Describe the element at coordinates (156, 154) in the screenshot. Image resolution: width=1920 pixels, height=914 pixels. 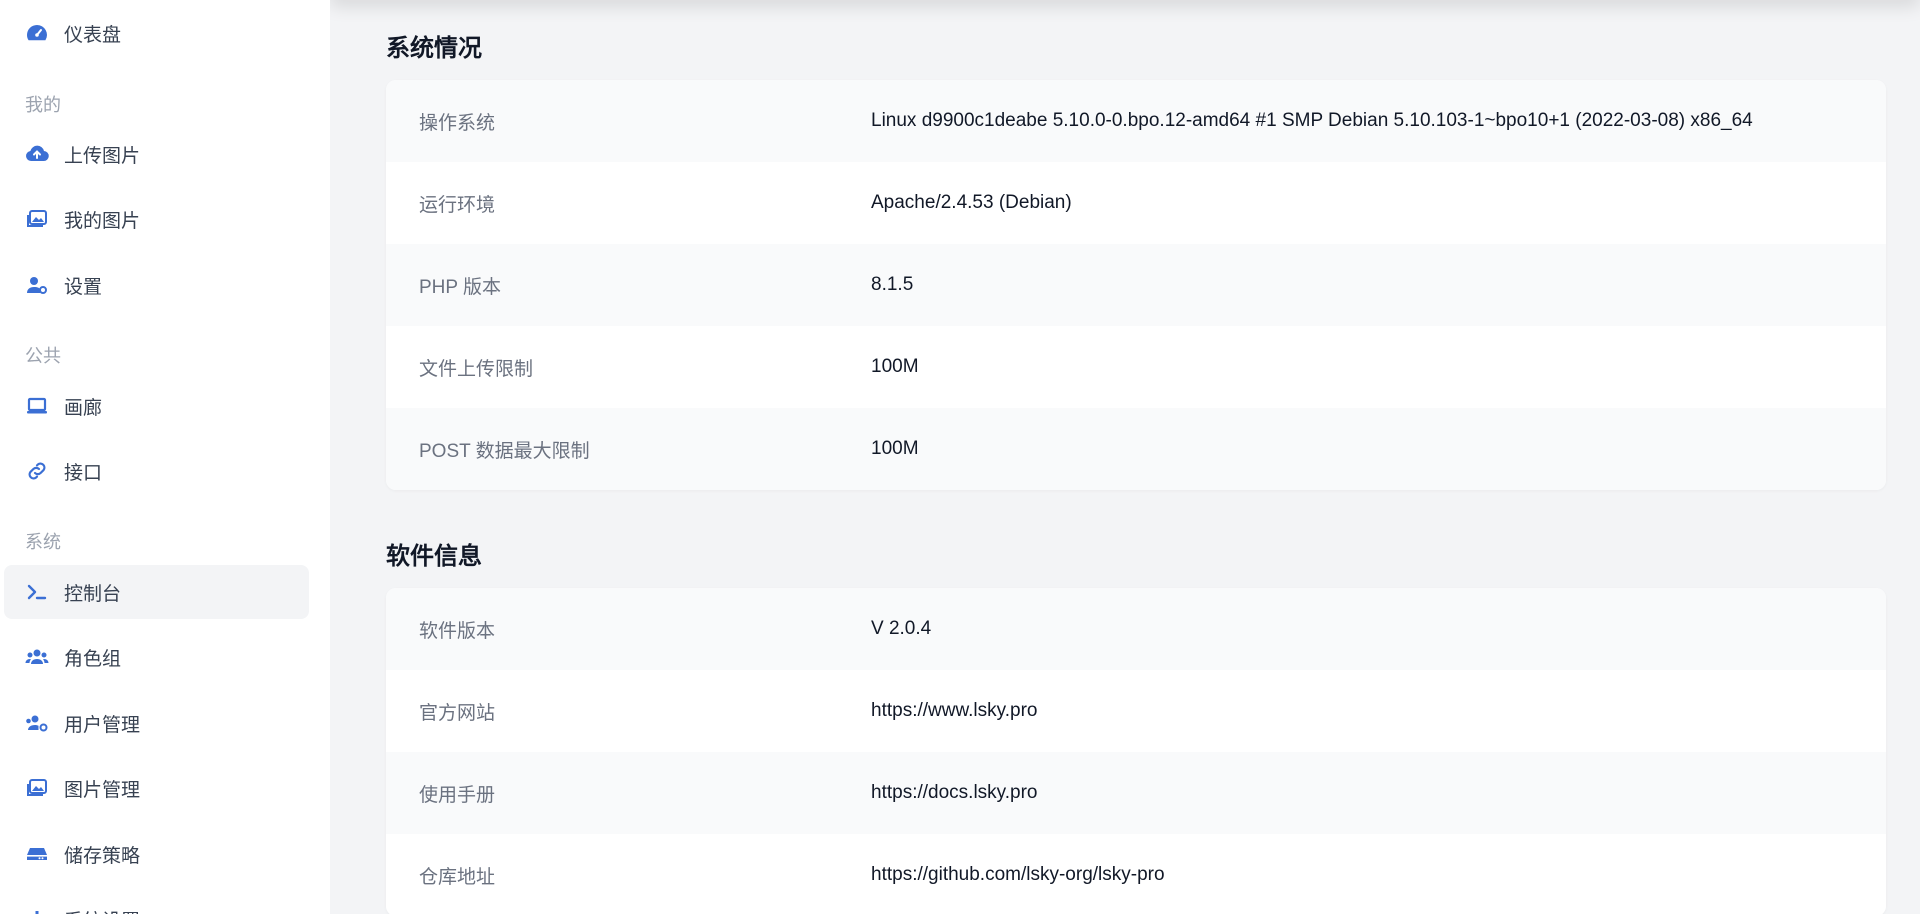
I see `sidebar-item-upload: 上传图片` at that location.